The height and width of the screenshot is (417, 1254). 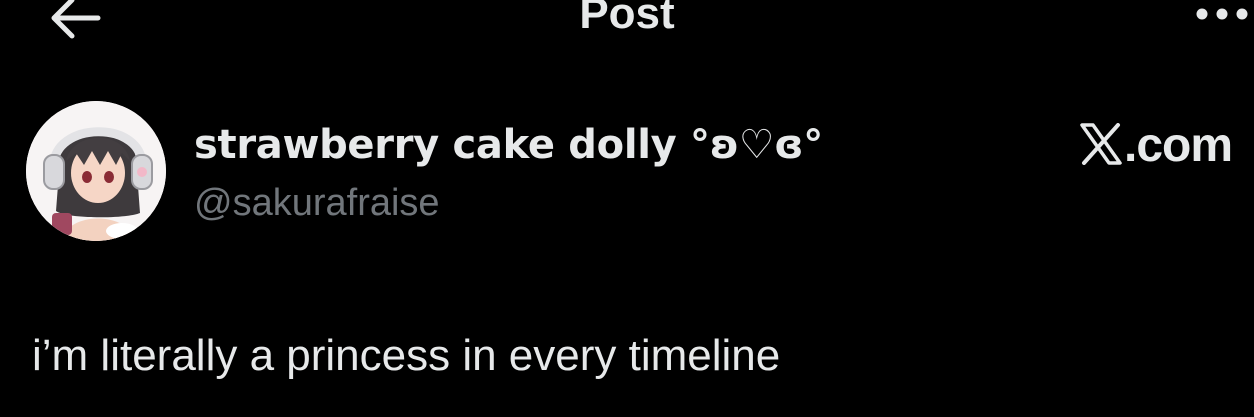 I want to click on x-logo-icon, so click(x=1101, y=144).